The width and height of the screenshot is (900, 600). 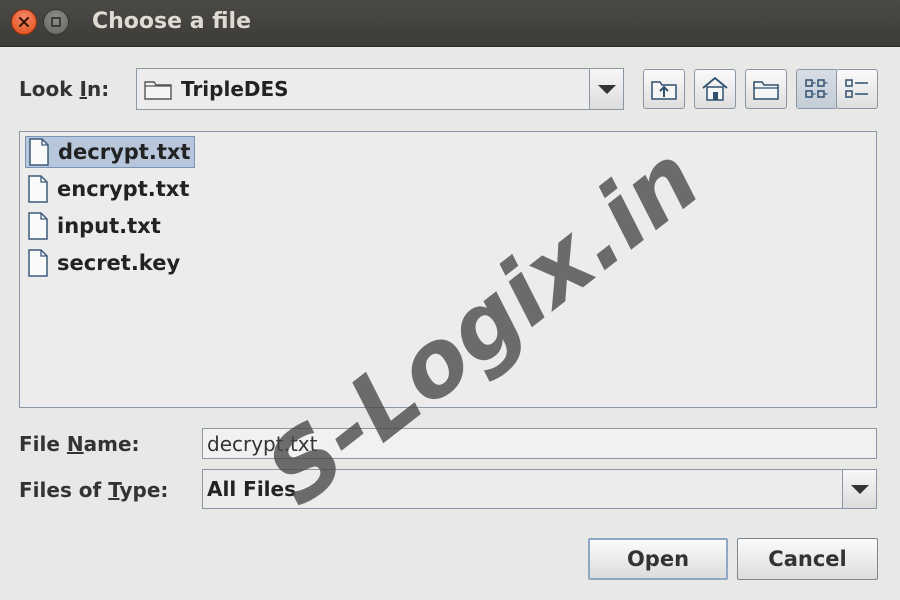 What do you see at coordinates (64, 89) in the screenshot?
I see `look-in-label: Look In:` at bounding box center [64, 89].